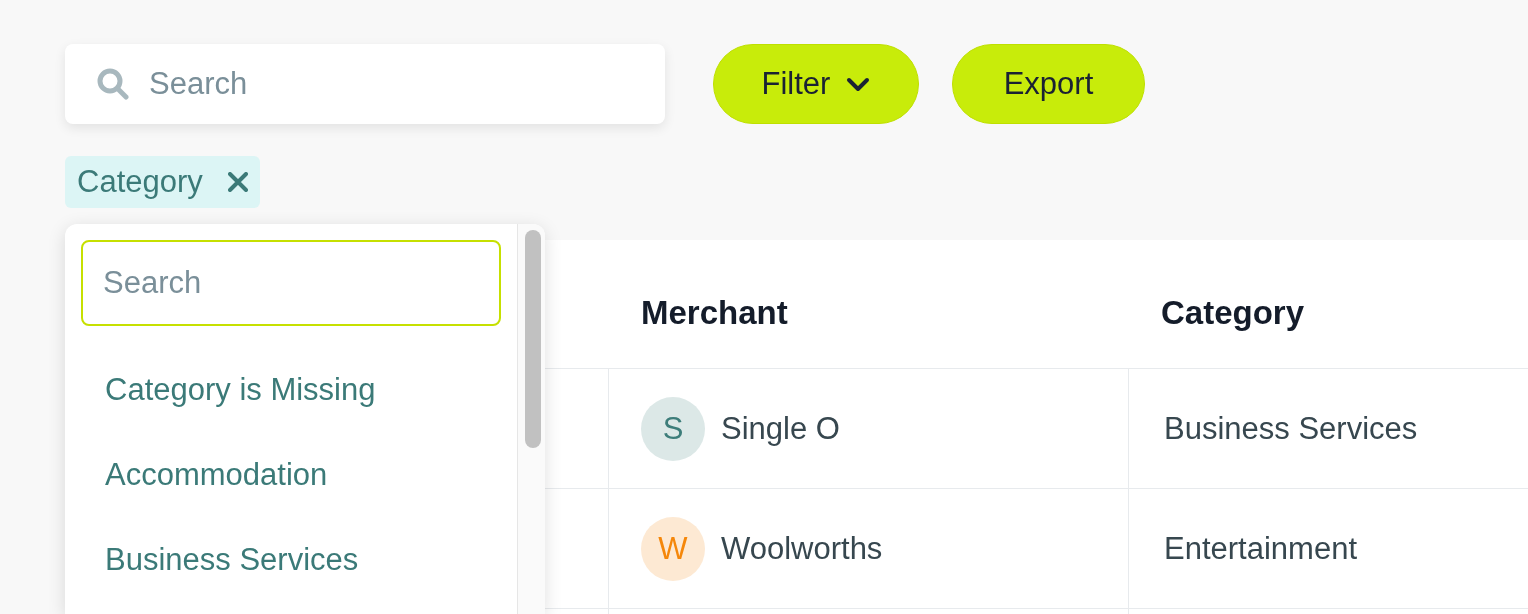 The height and width of the screenshot is (614, 1528). I want to click on table-cell-text: Business Services, so click(1291, 428).